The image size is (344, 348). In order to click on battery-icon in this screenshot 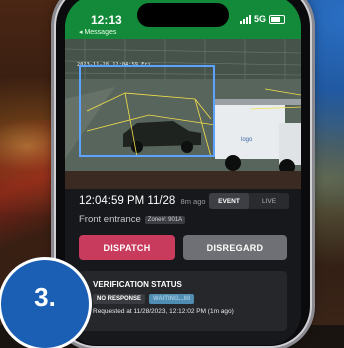, I will do `click(277, 19)`.